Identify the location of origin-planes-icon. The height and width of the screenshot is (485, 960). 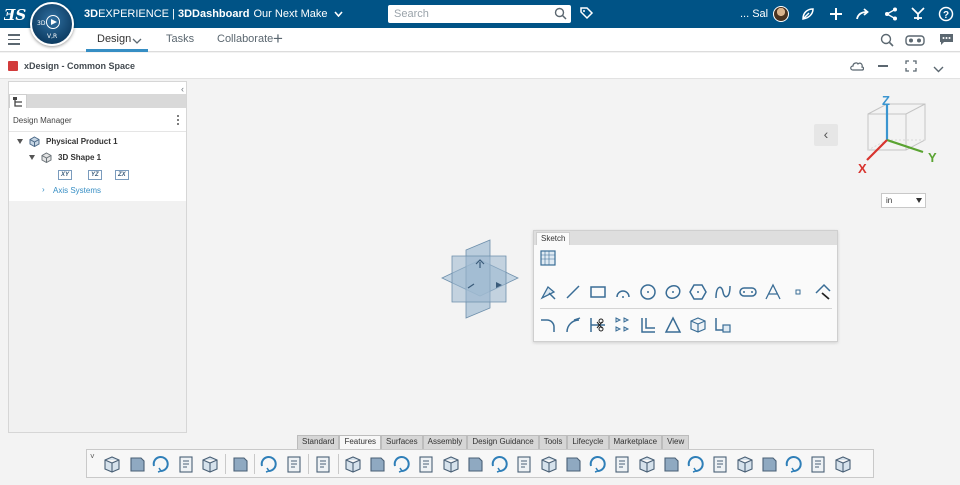
(480, 280).